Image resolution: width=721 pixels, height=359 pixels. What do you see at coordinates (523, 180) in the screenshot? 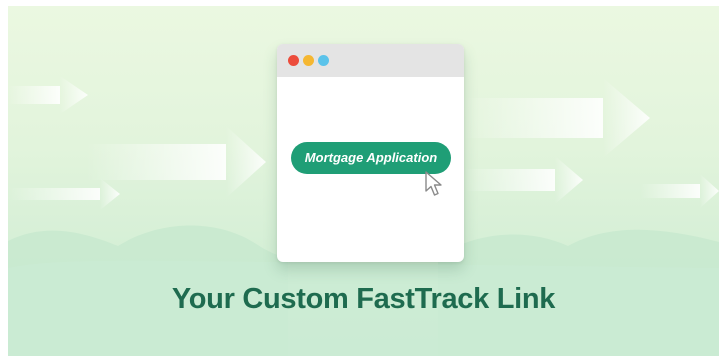
I see `arrow-right-middle` at bounding box center [523, 180].